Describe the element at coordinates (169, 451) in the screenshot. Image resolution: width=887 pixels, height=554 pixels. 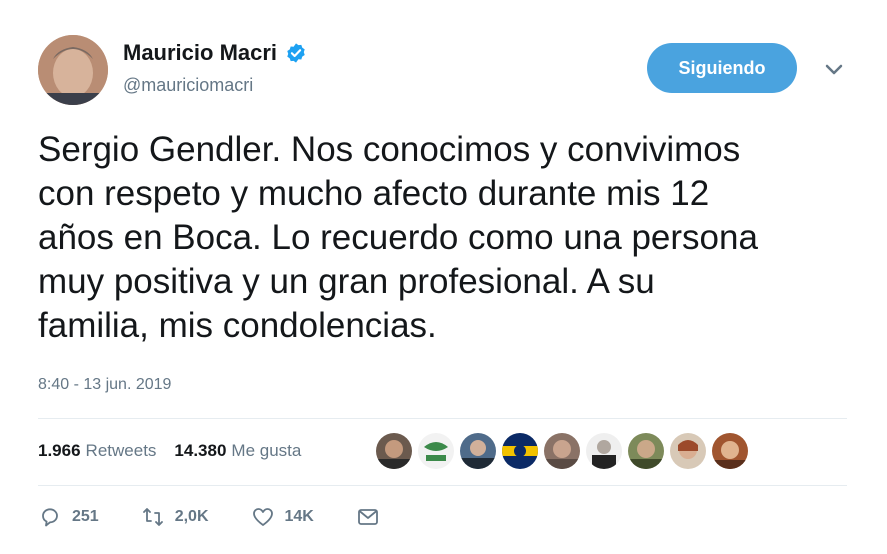
I see `engagement-stats: 1.966 Retweets 14.380 Me gusta` at that location.